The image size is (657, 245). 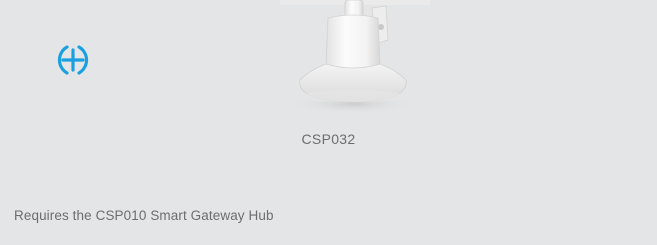 I want to click on add-product-button, so click(x=73, y=60).